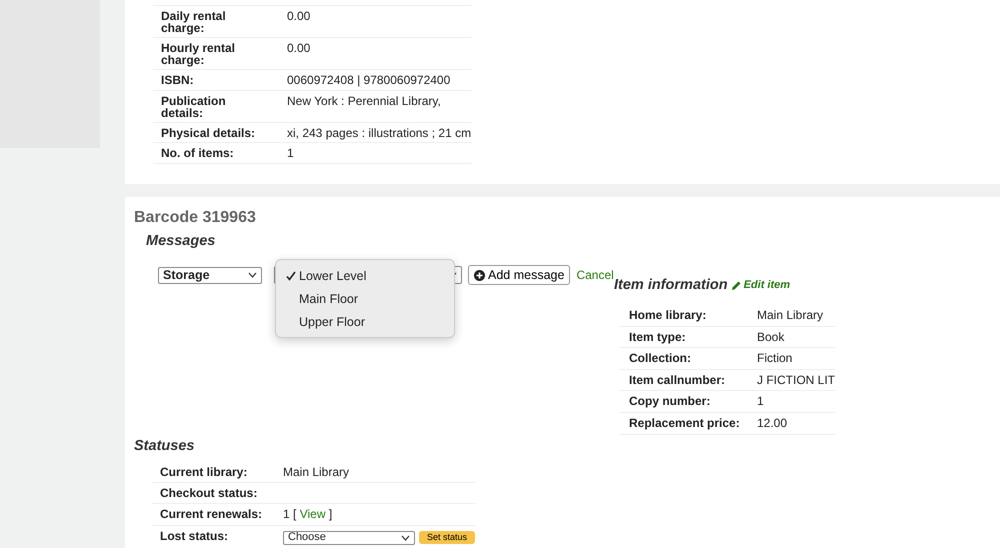  Describe the element at coordinates (736, 285) in the screenshot. I see `pencil-icon` at that location.